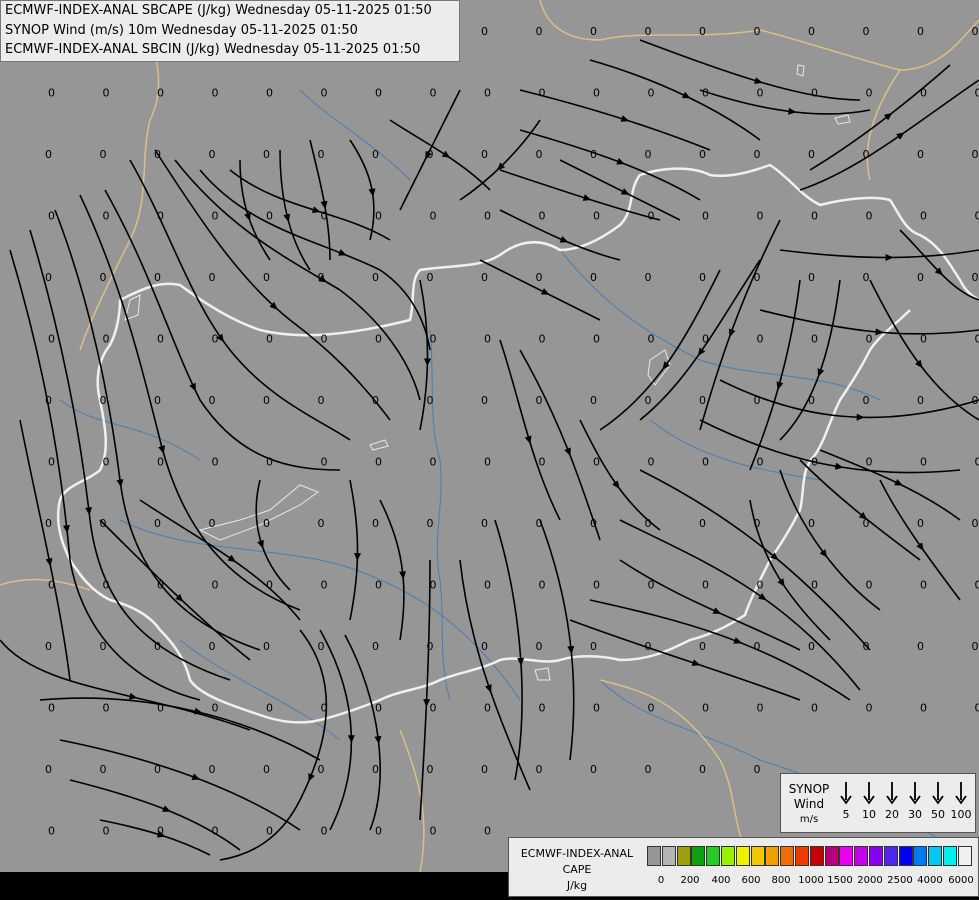  Describe the element at coordinates (915, 814) in the screenshot. I see `wind-legend-speed-label: 30` at that location.